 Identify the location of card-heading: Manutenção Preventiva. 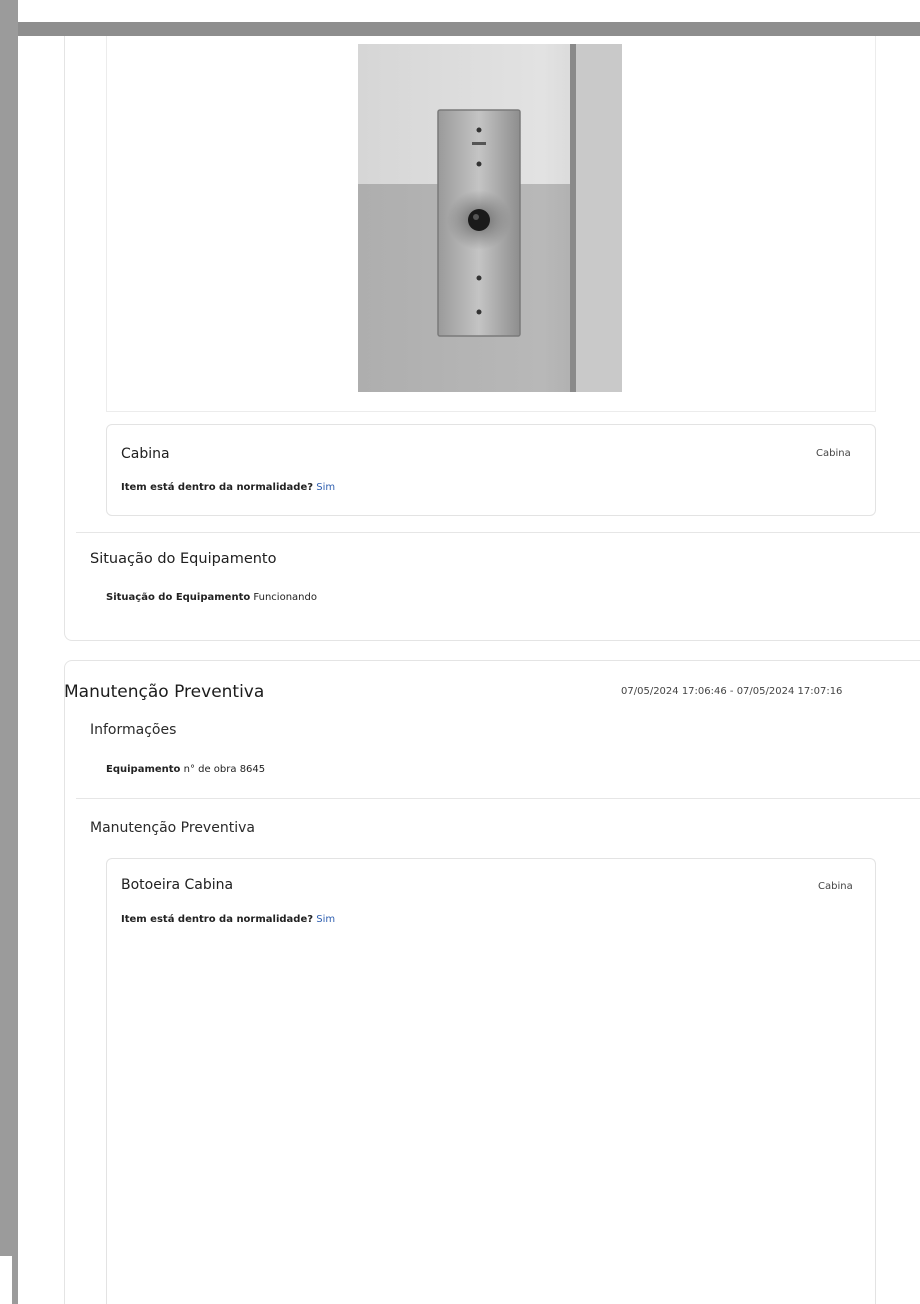
(164, 692).